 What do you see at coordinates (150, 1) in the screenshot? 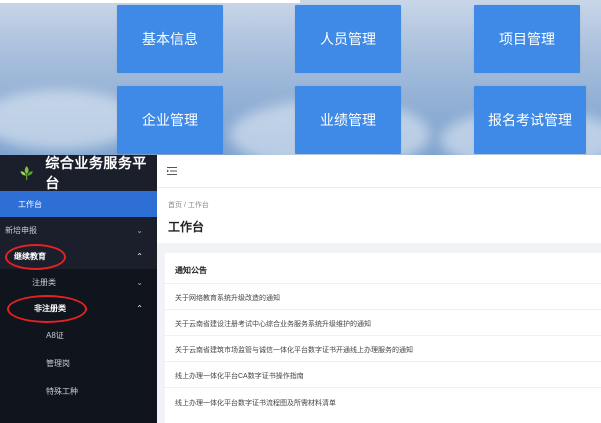
I see `banner-top-strip` at bounding box center [150, 1].